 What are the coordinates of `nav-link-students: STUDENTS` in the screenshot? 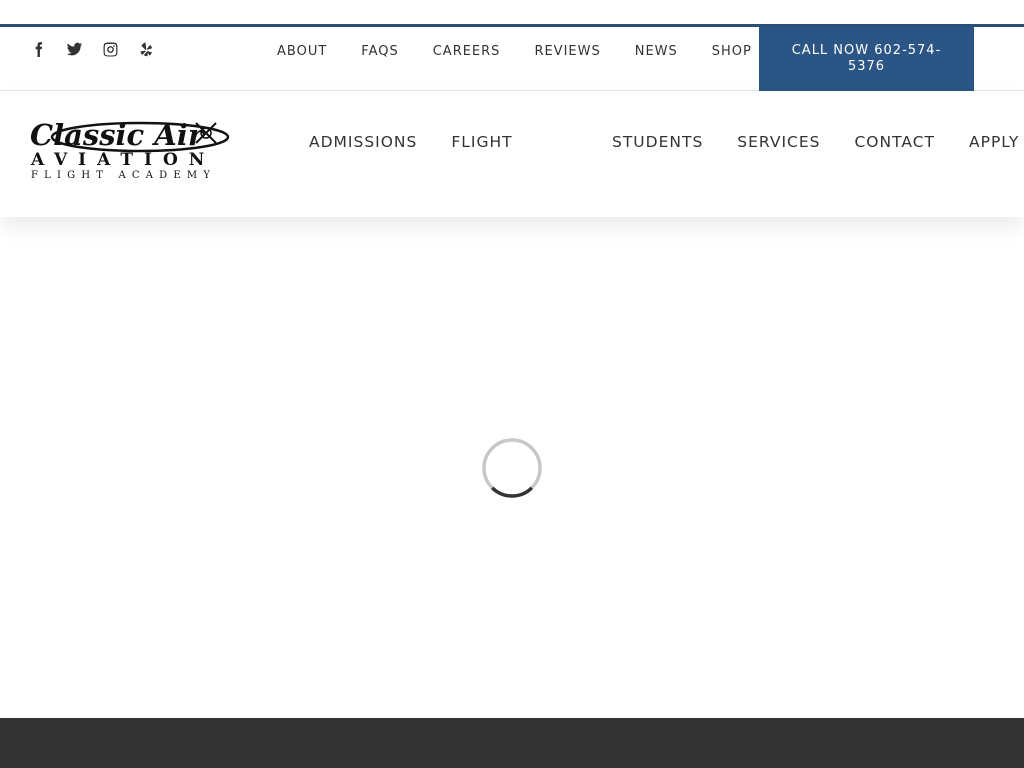 It's located at (657, 142).